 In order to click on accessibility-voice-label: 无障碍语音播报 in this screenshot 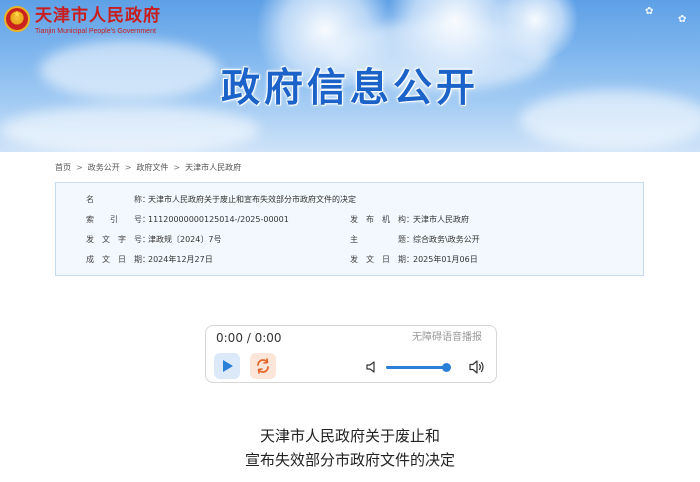, I will do `click(447, 338)`.